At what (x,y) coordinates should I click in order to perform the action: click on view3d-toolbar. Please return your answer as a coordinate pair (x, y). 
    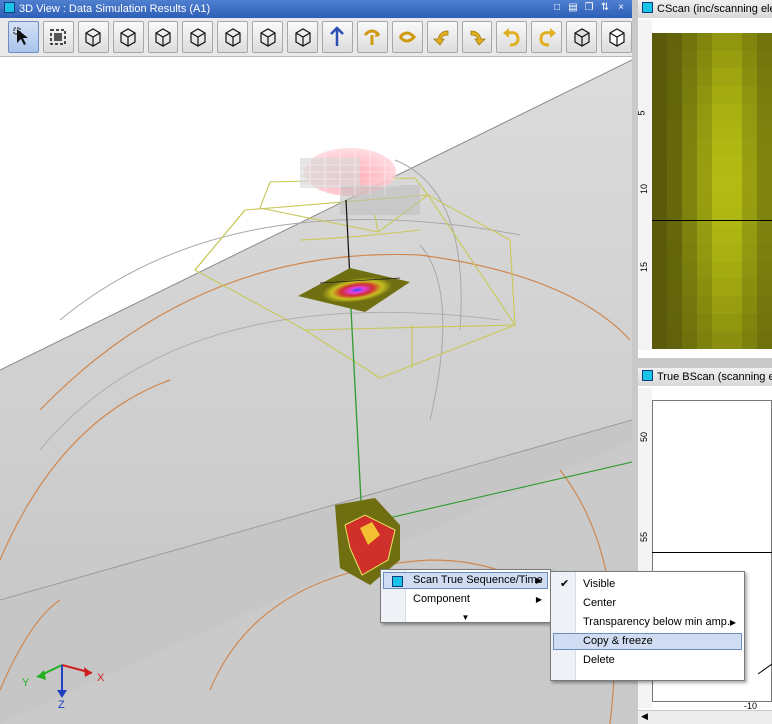
    Looking at the image, I should click on (316, 37).